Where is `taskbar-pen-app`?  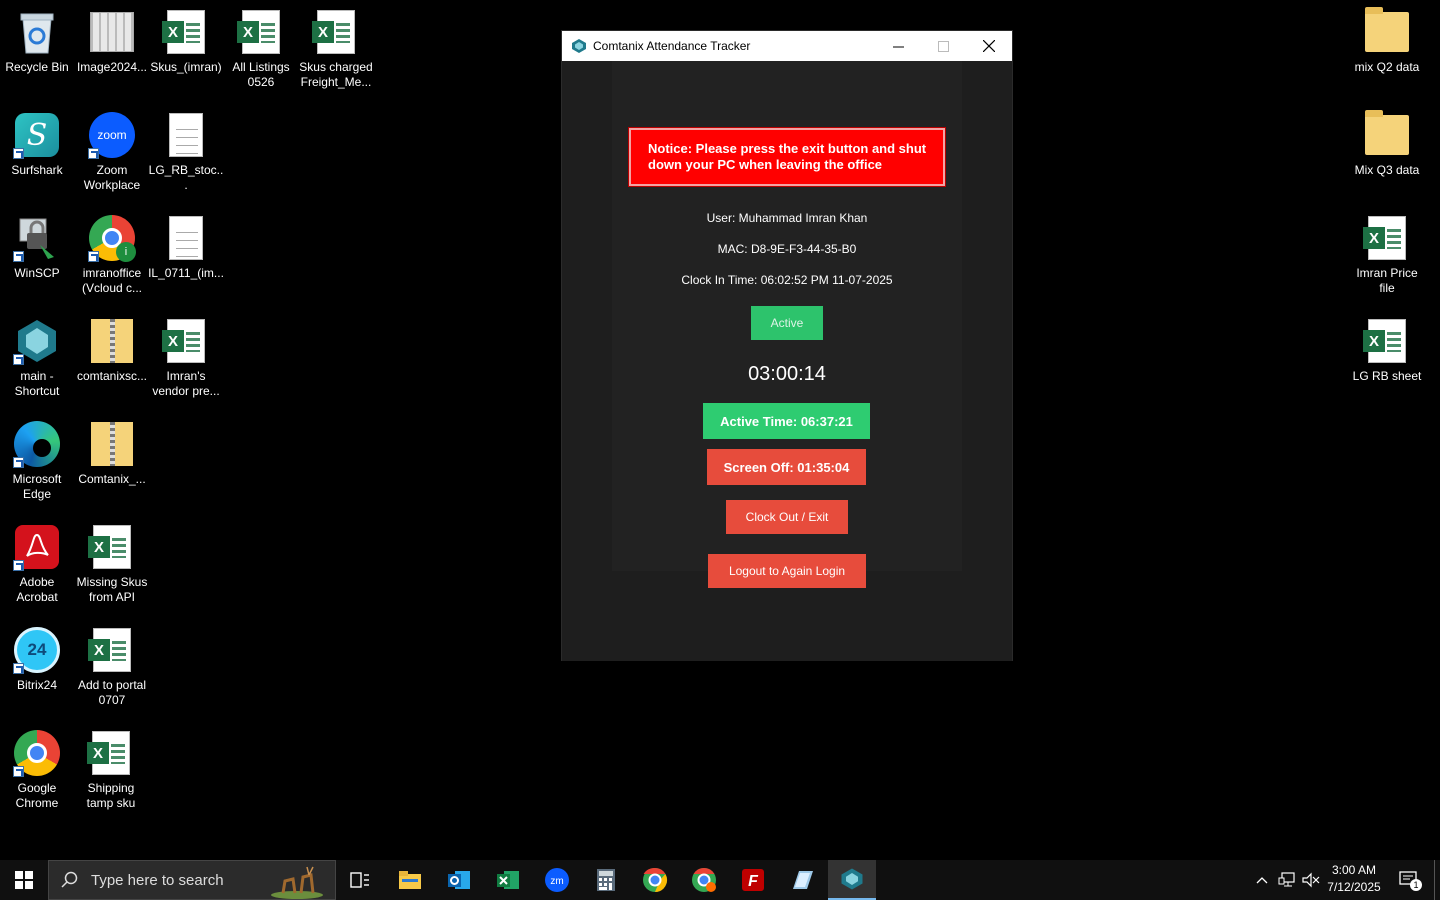 taskbar-pen-app is located at coordinates (802, 880).